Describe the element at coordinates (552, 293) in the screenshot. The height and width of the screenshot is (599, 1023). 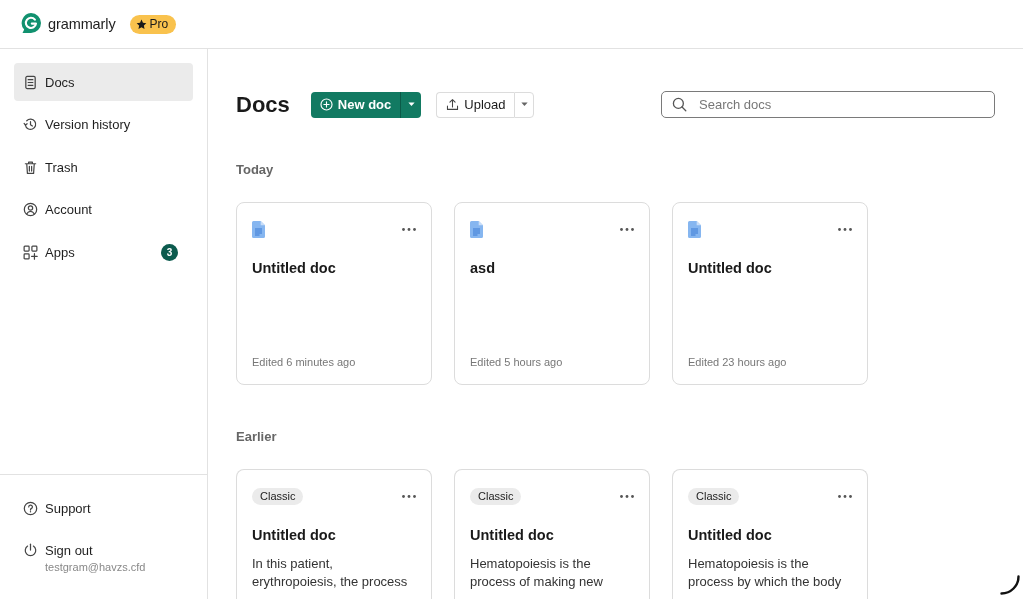
I see `doc-card: asd Edited 5 hours ago` at that location.